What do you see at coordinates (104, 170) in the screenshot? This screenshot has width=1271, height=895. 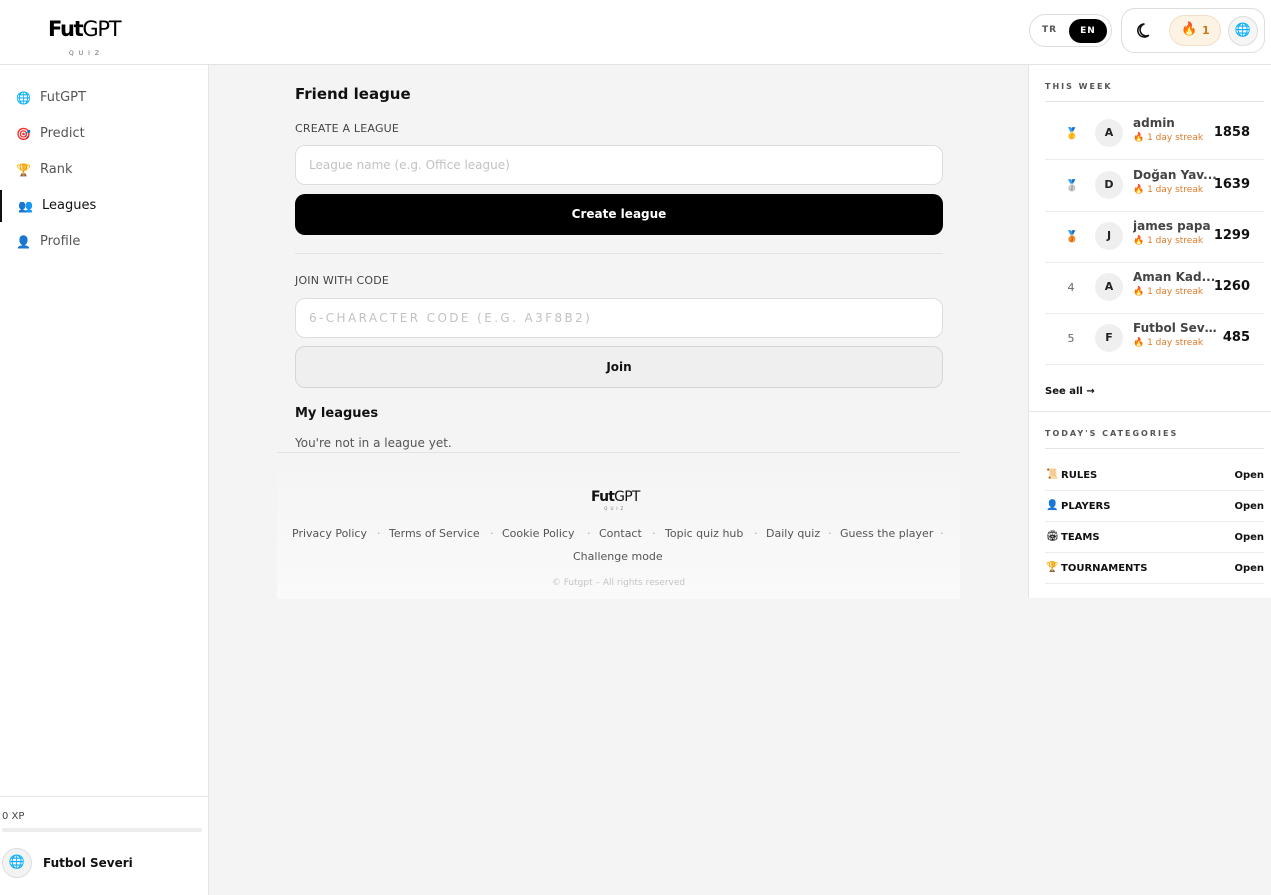 I see `sidebar-item-rank: 🏆 Rank` at bounding box center [104, 170].